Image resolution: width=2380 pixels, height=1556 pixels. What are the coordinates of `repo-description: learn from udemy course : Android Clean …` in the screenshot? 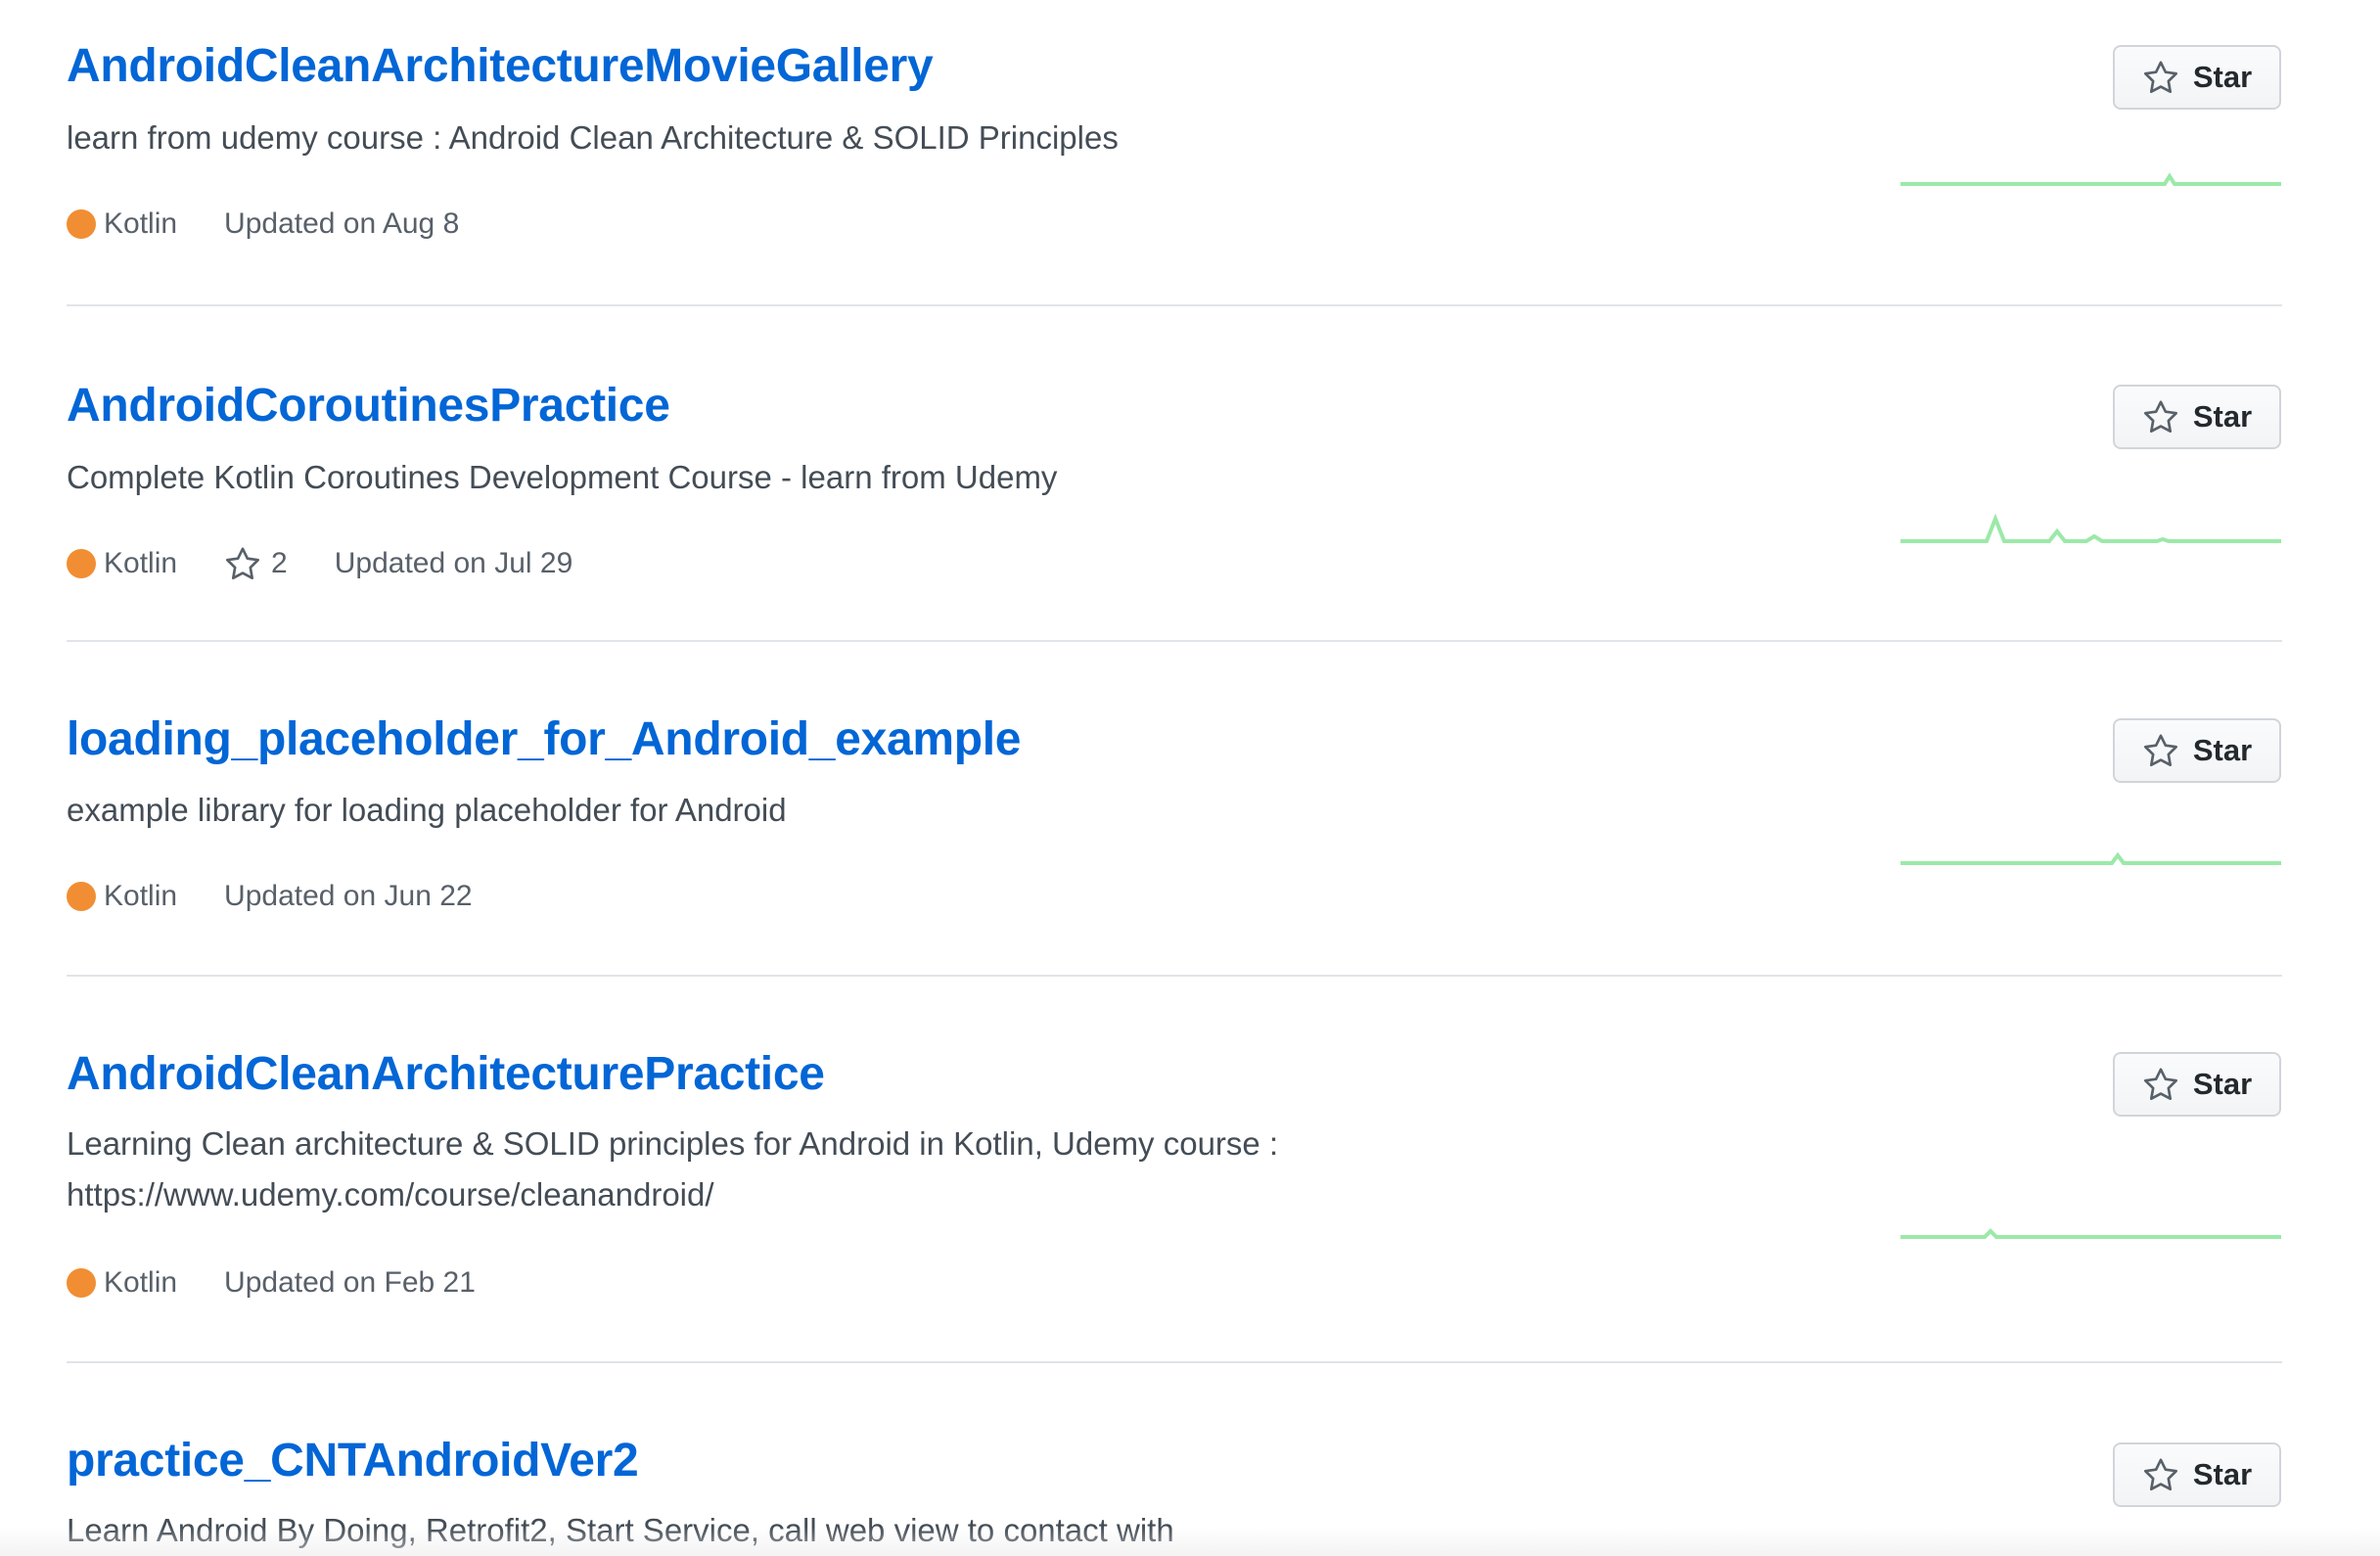 It's located at (593, 137).